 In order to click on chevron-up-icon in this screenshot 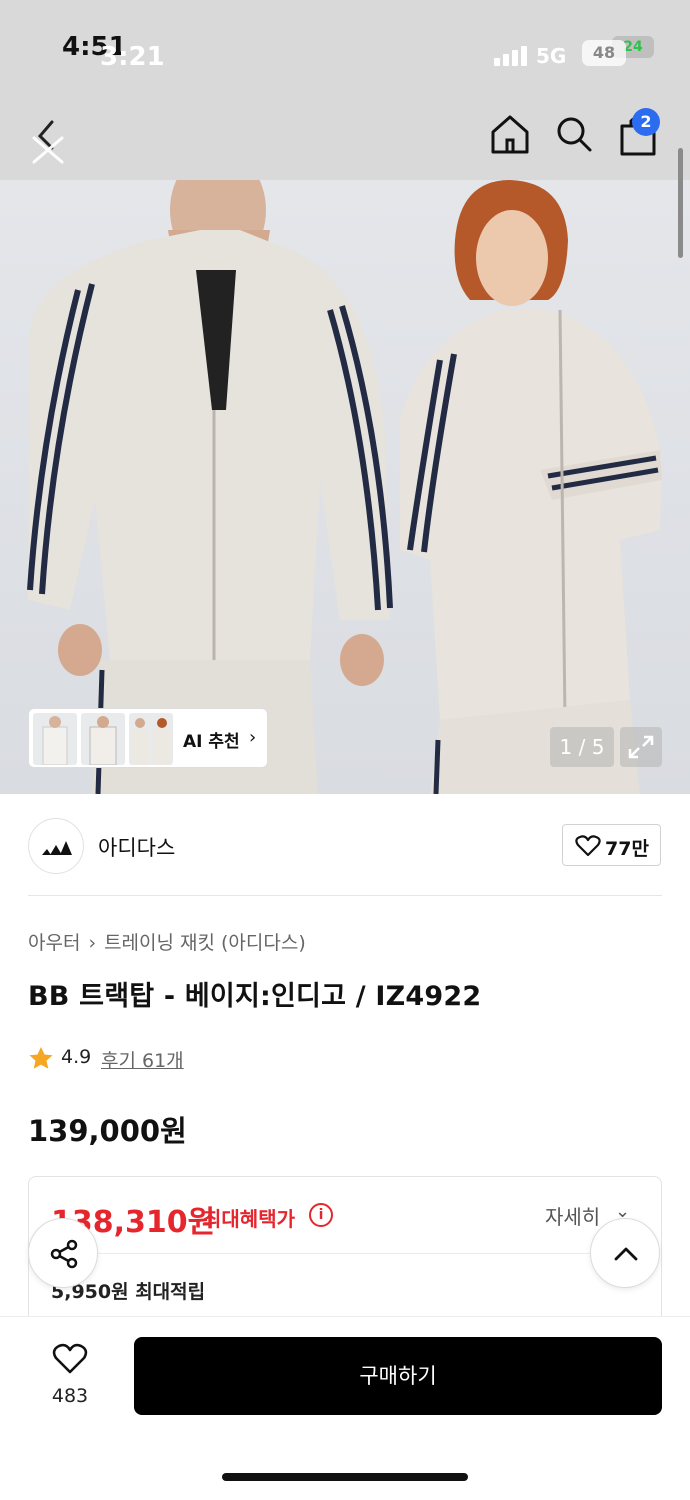, I will do `click(626, 1254)`.